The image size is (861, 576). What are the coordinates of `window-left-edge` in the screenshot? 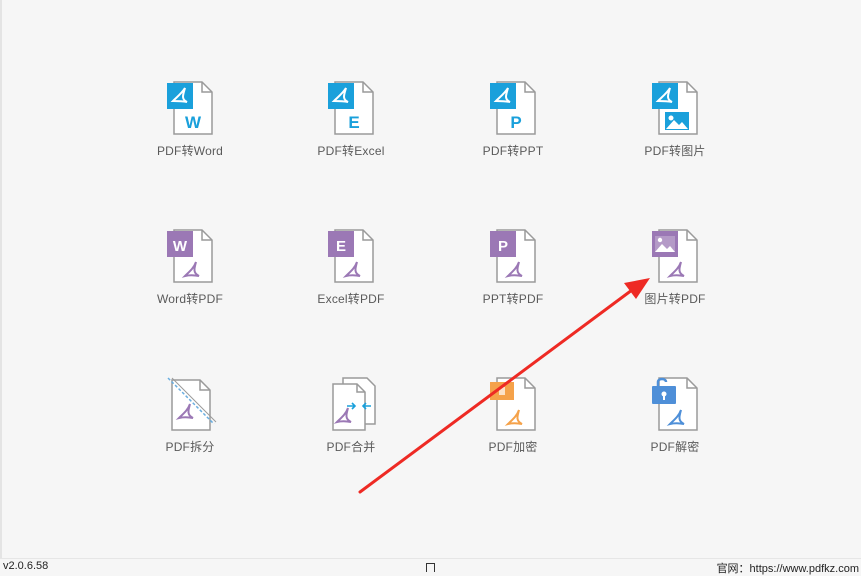 It's located at (1, 287).